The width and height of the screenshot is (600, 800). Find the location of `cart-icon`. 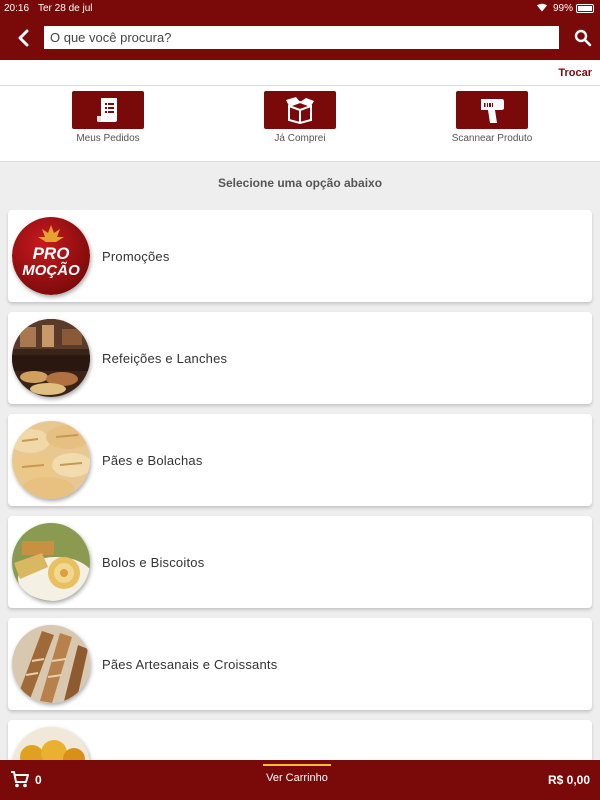

cart-icon is located at coordinates (20, 781).